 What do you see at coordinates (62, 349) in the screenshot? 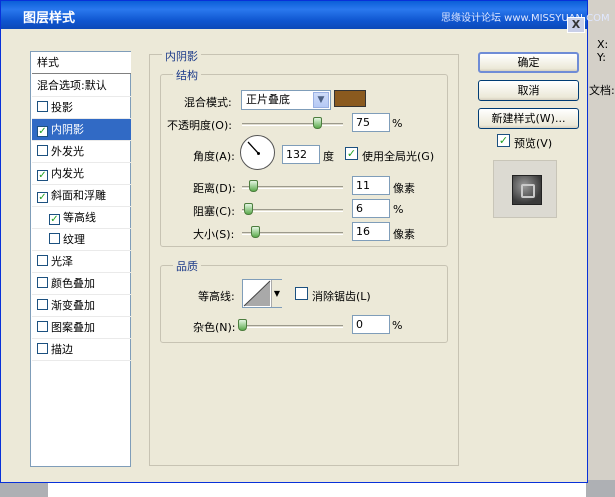
I see `style-list-item-label: 描边` at bounding box center [62, 349].